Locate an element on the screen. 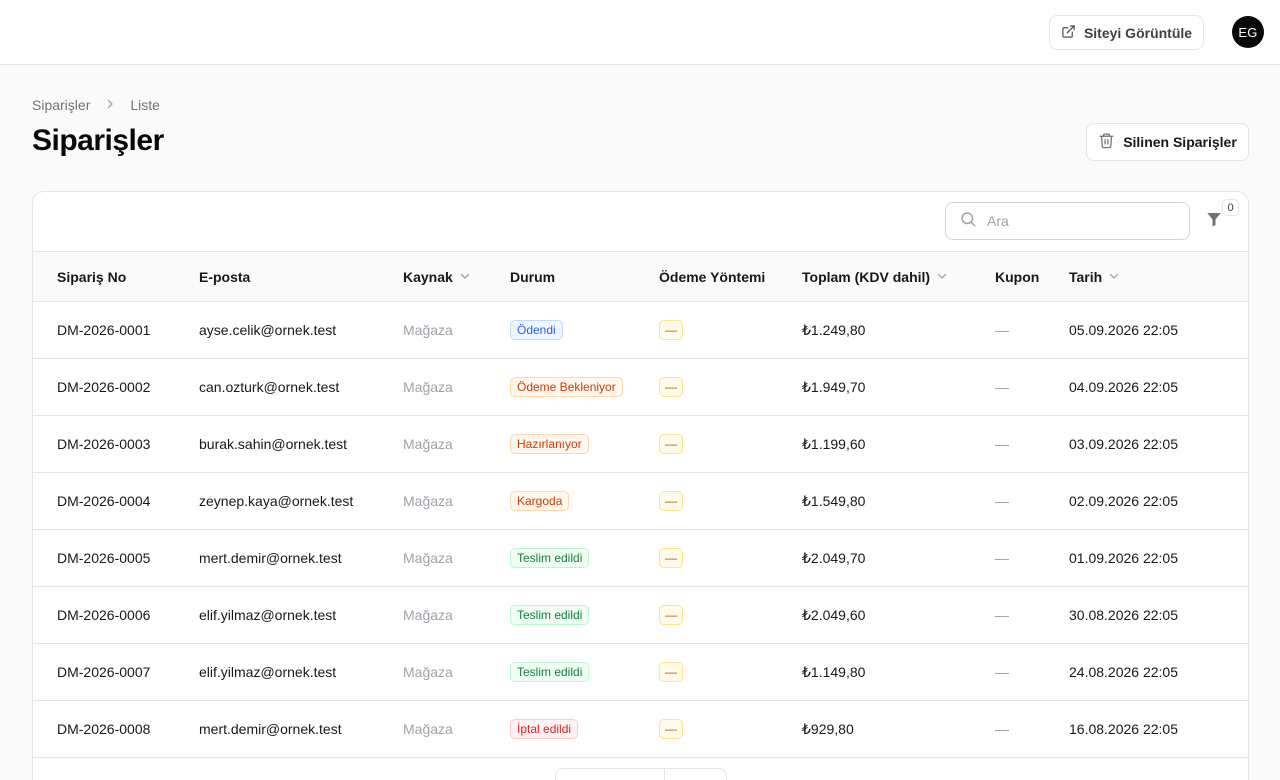 The height and width of the screenshot is (780, 1280). order-total: ₺1.249,80 is located at coordinates (834, 329).